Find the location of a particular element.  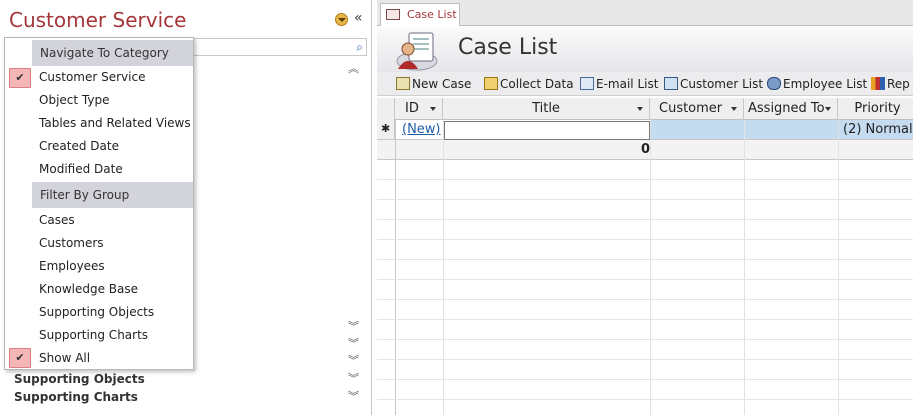

email-icon is located at coordinates (587, 83).